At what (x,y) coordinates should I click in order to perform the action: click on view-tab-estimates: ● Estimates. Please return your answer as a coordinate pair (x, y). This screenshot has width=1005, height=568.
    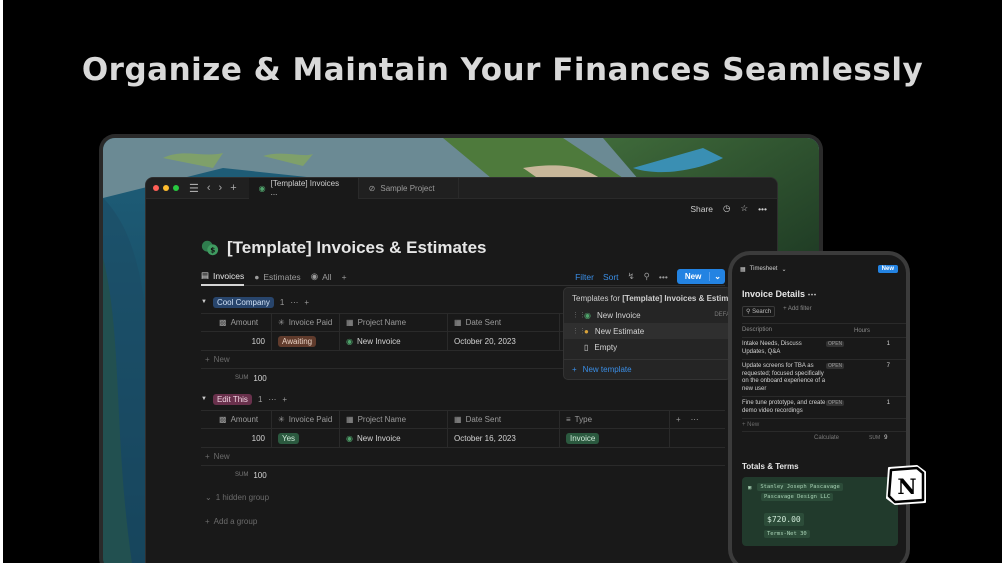
    Looking at the image, I should click on (277, 277).